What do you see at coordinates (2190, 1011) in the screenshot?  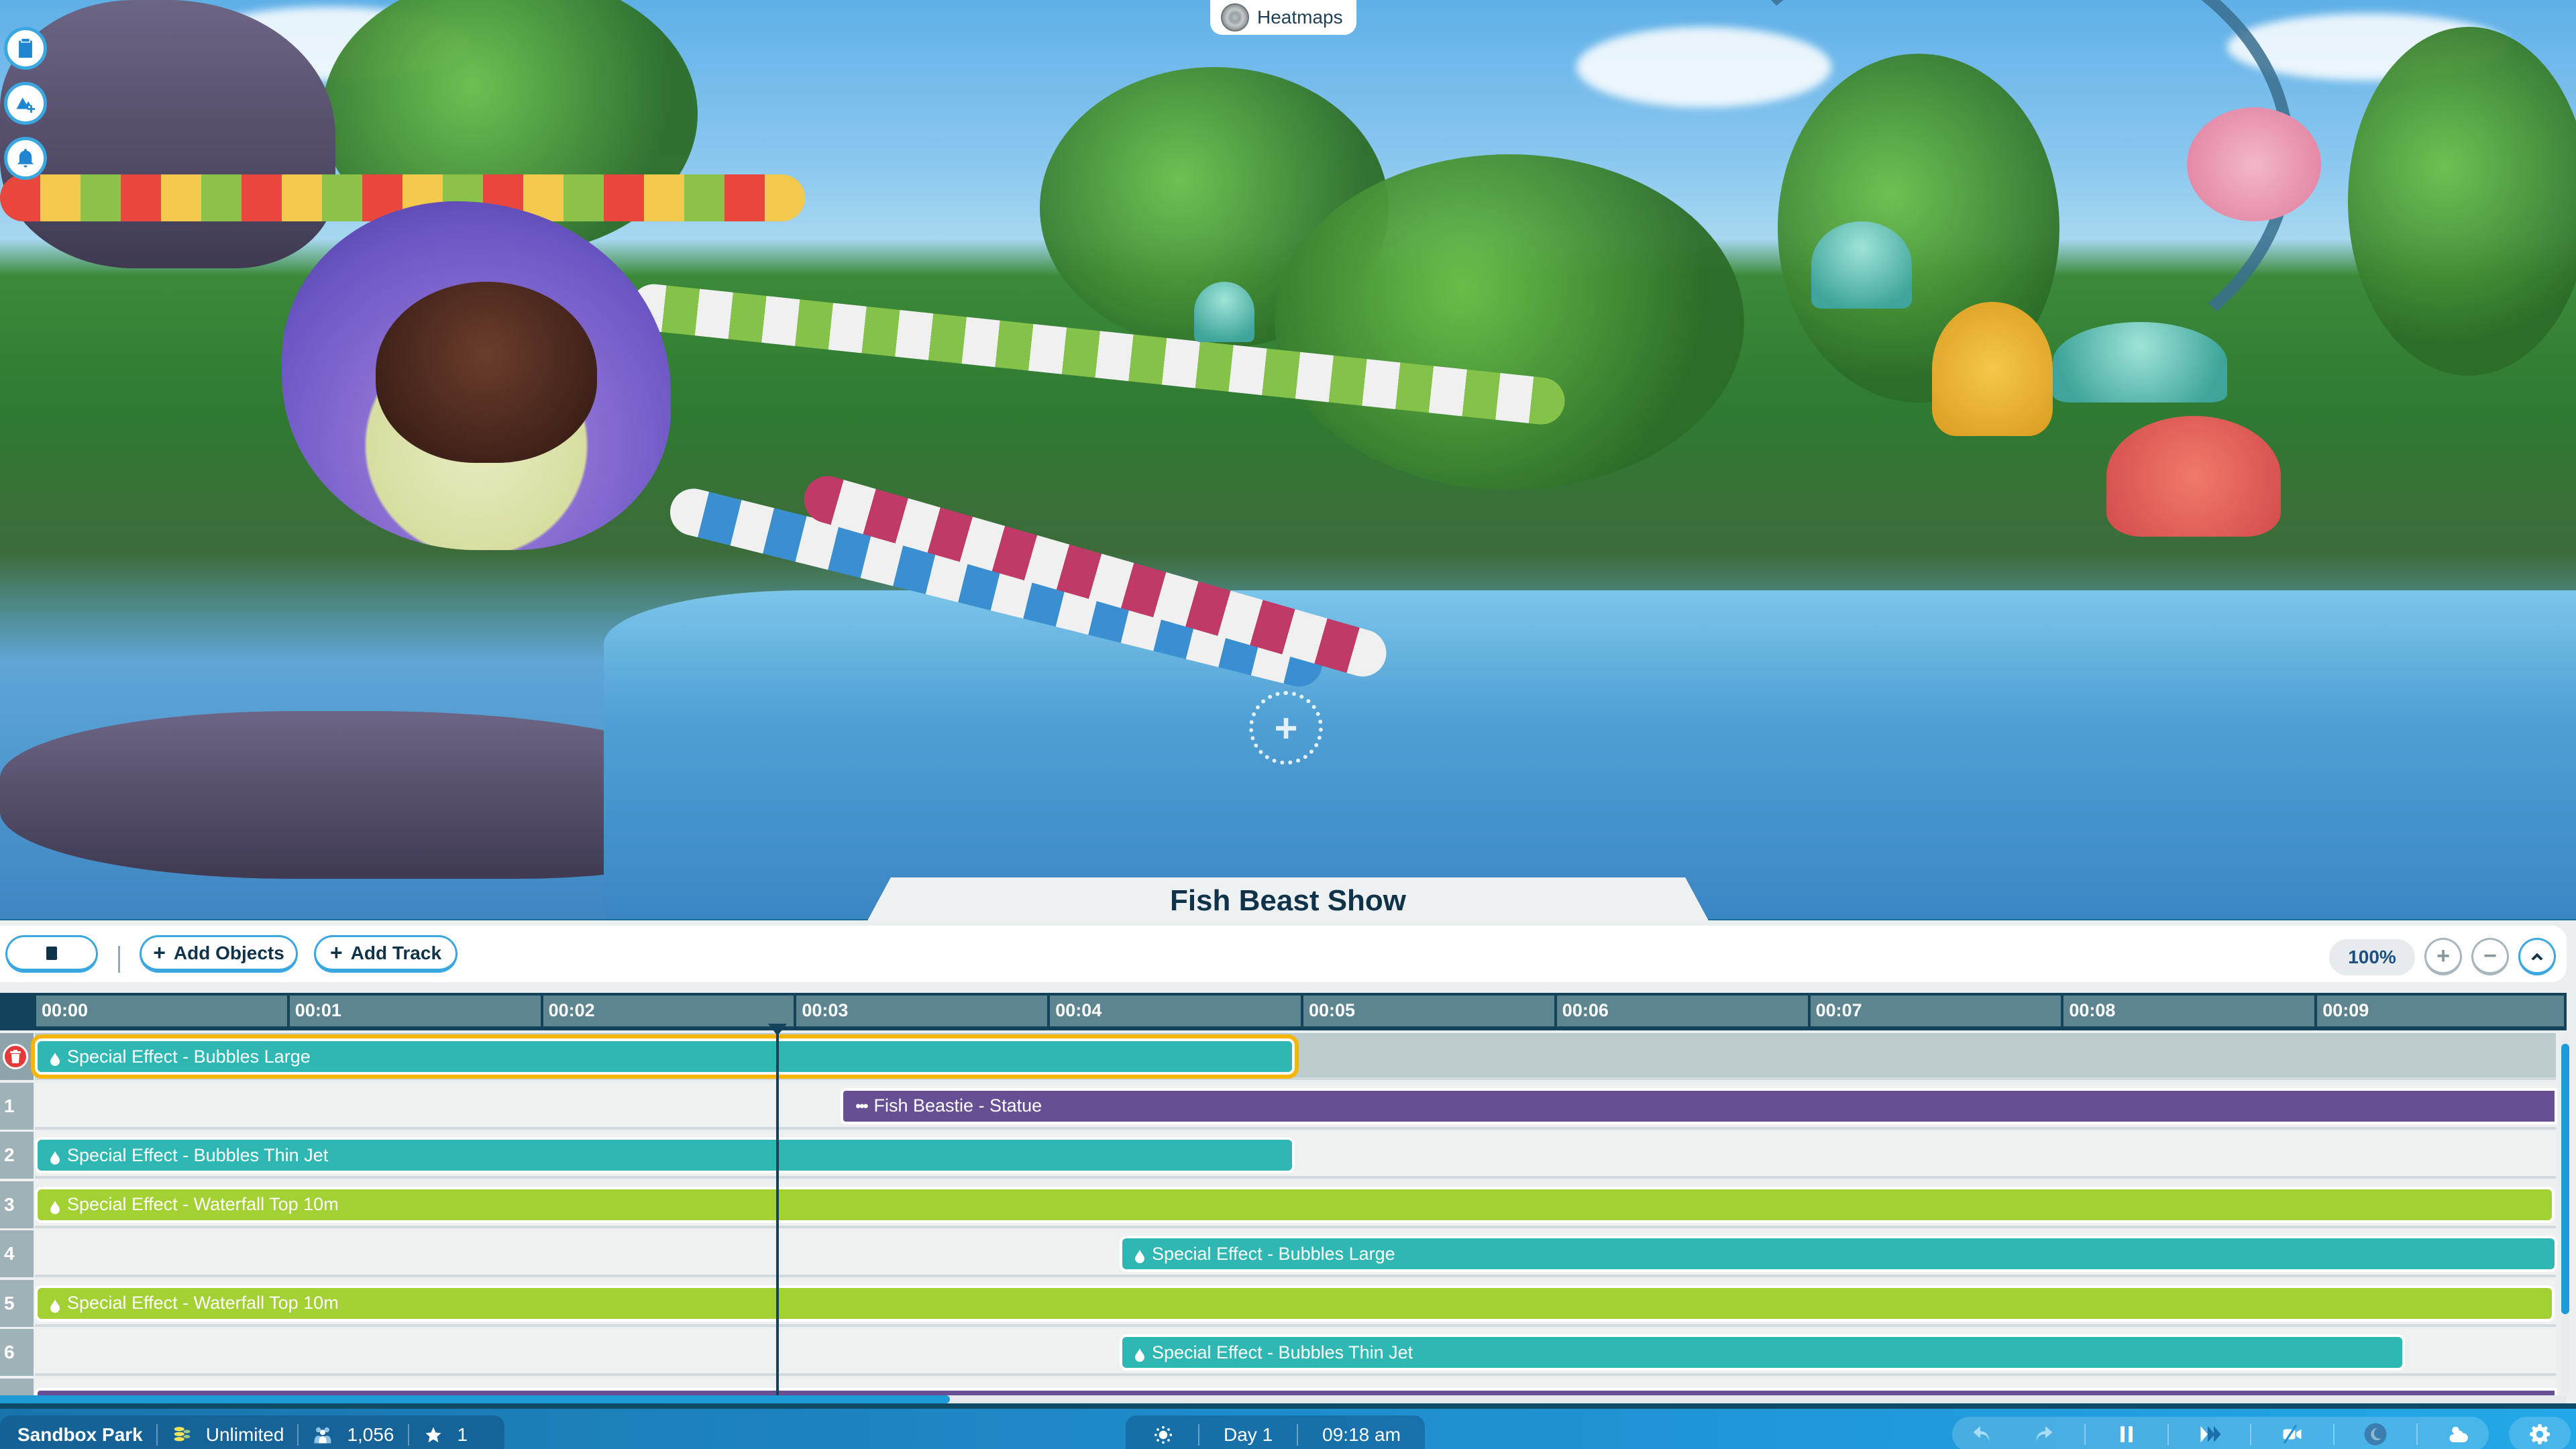 I see `timeline-tick: 00:08` at bounding box center [2190, 1011].